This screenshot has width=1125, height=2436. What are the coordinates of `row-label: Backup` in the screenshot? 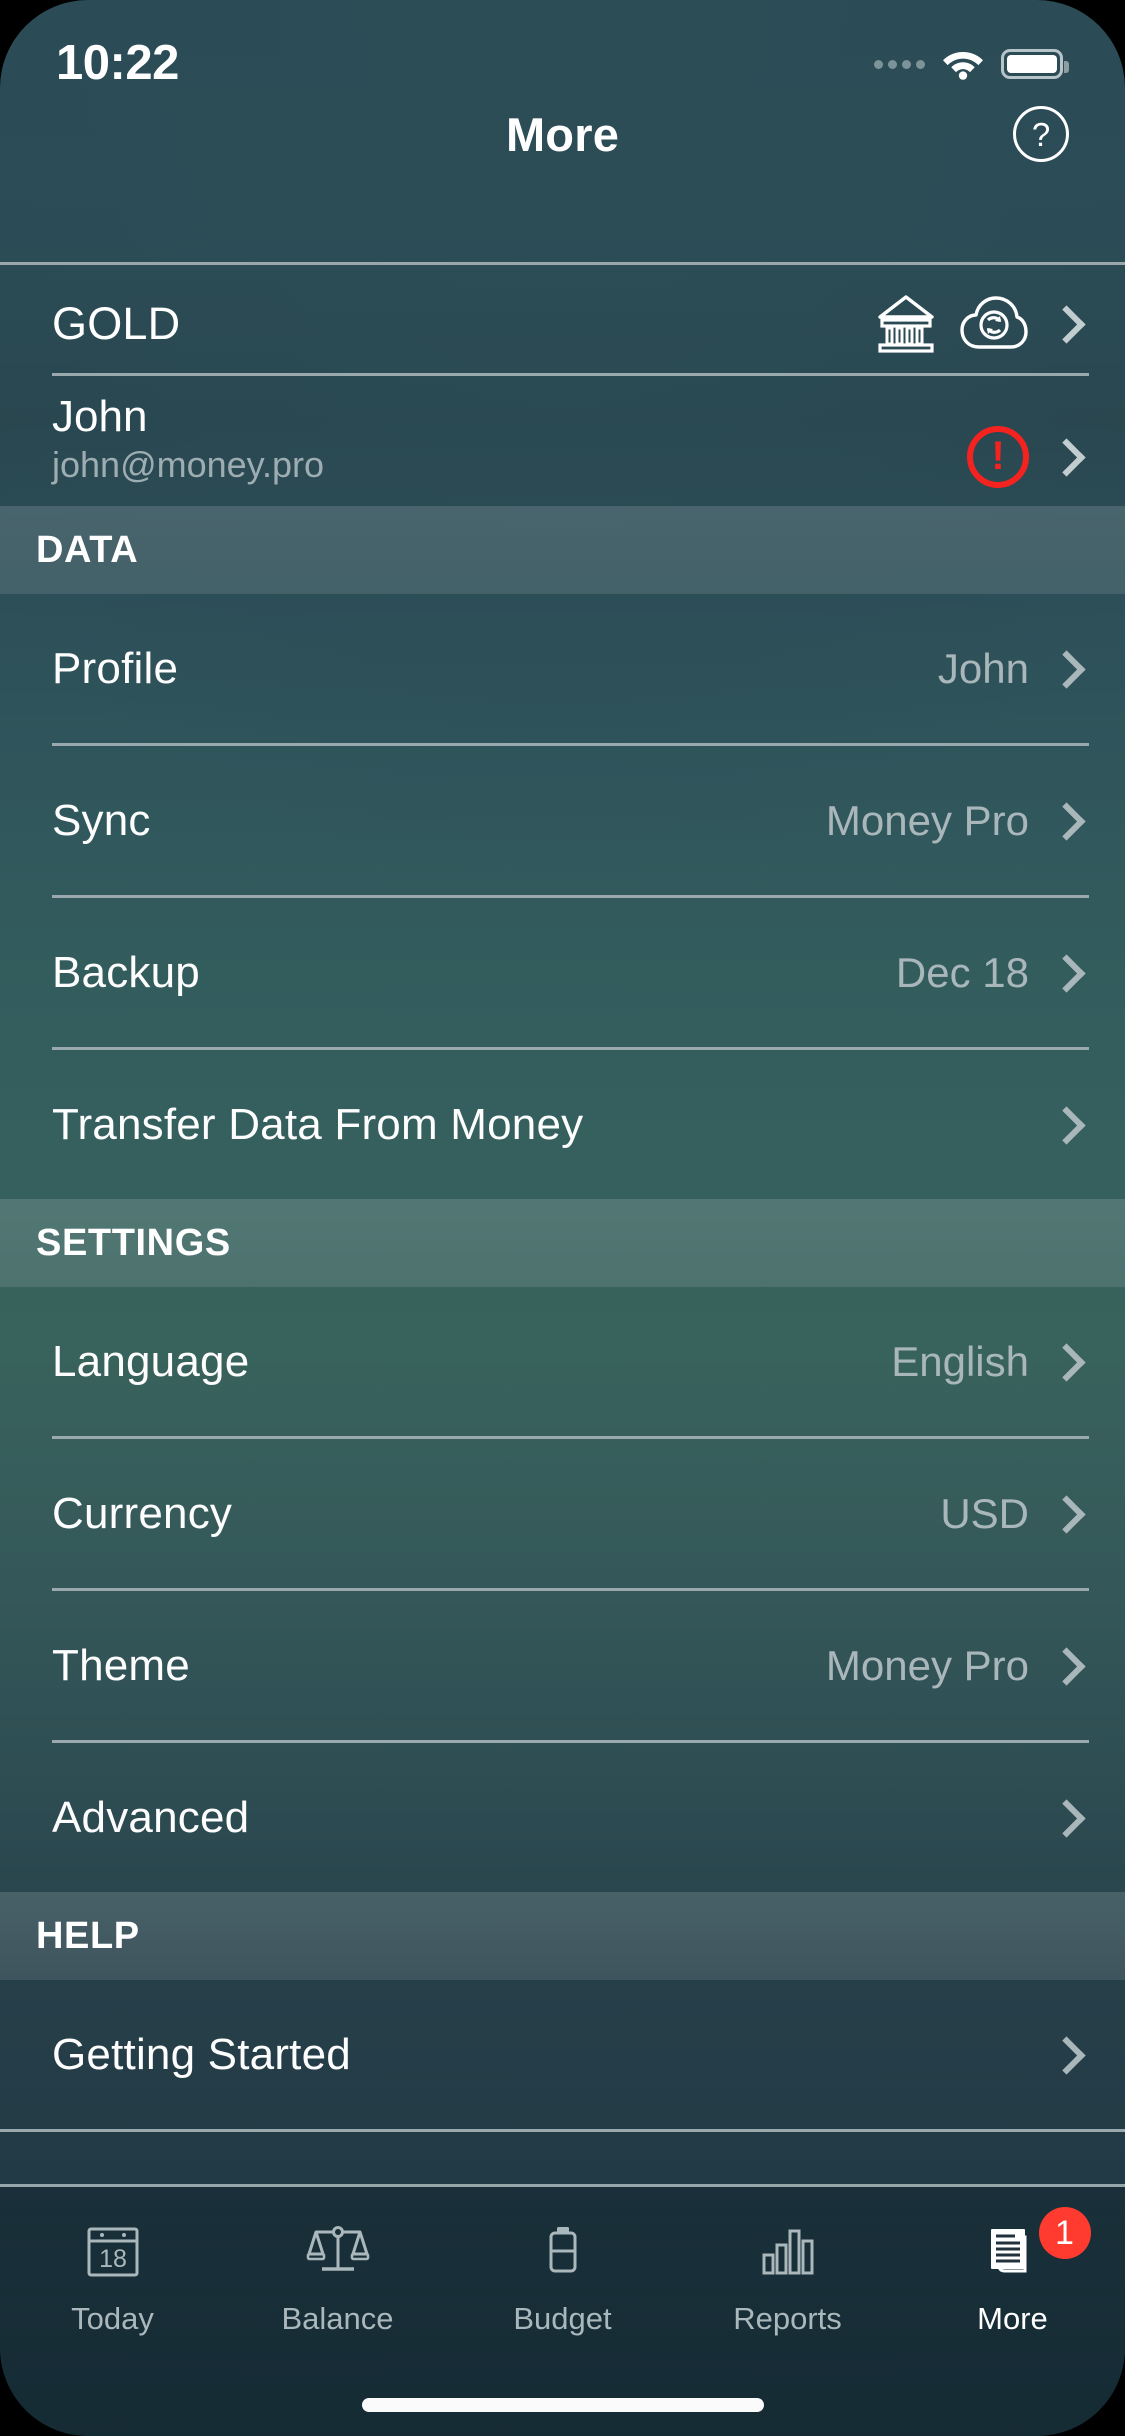 It's located at (126, 972).